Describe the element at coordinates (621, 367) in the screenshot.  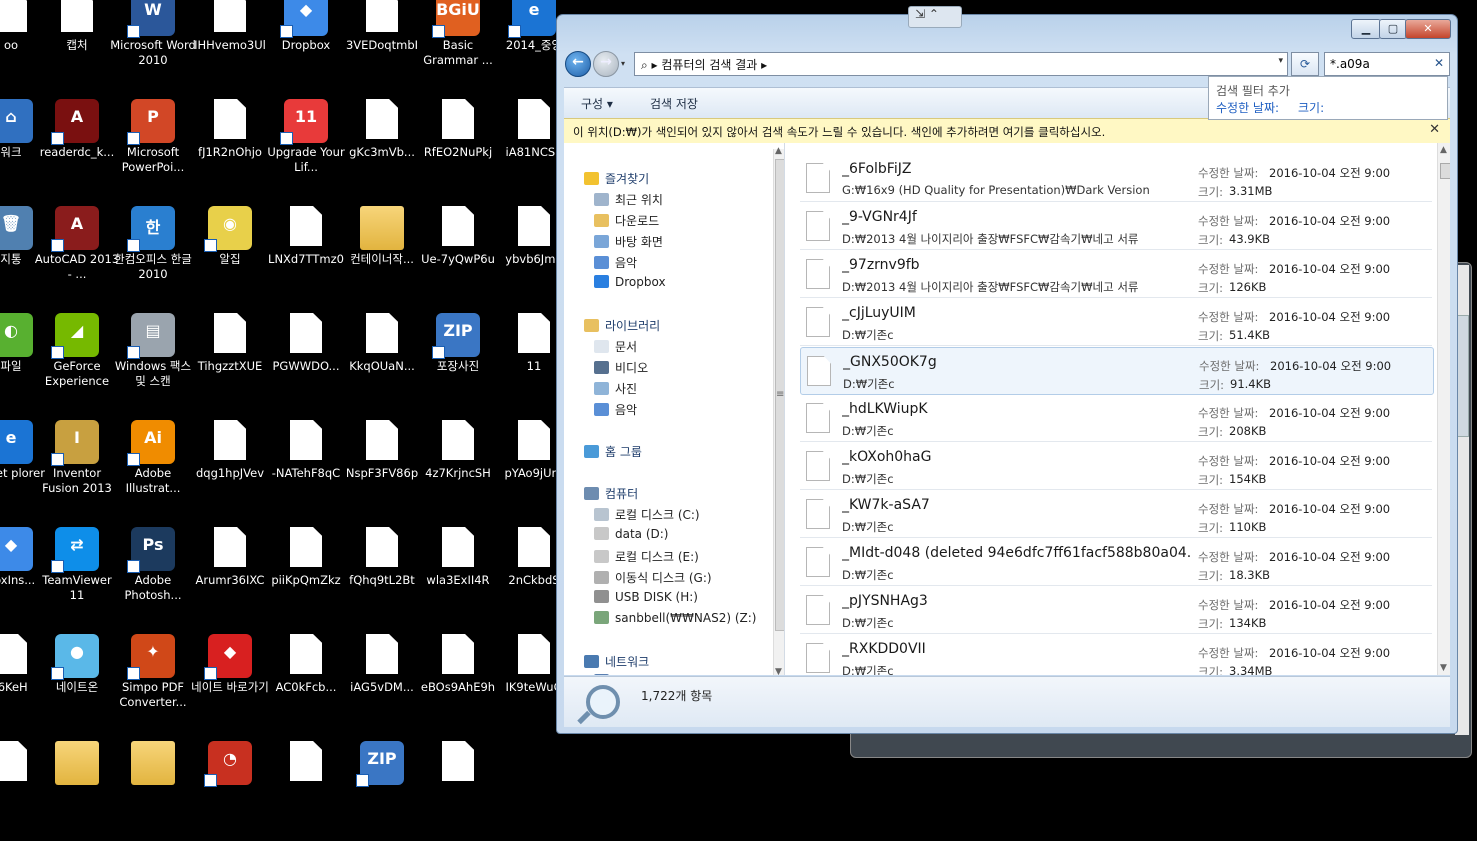
I see `nav-lib-item: 비디오` at that location.